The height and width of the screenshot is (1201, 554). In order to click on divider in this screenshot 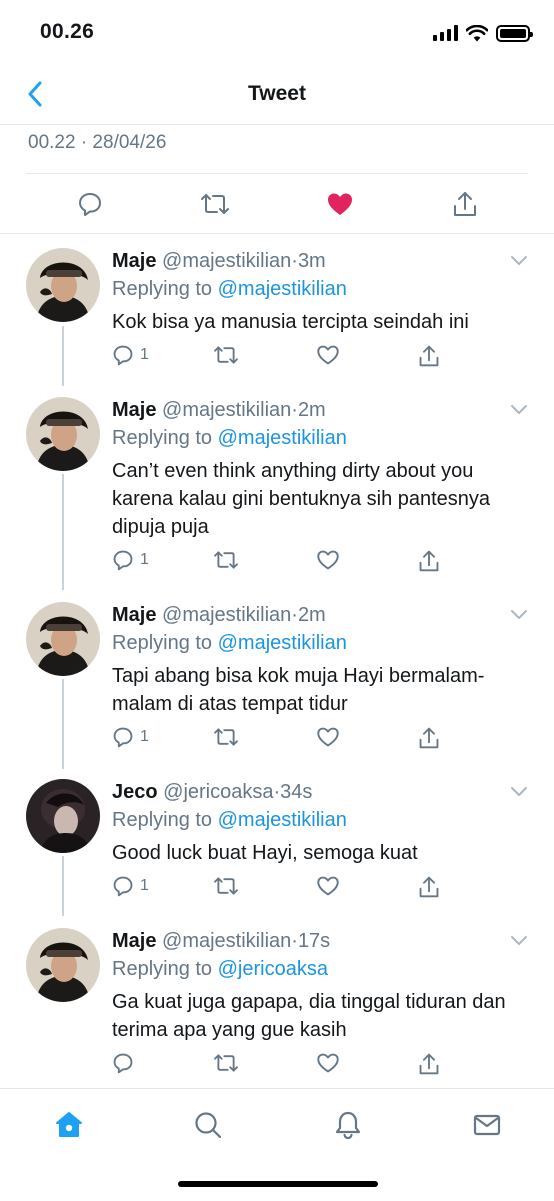, I will do `click(277, 233)`.